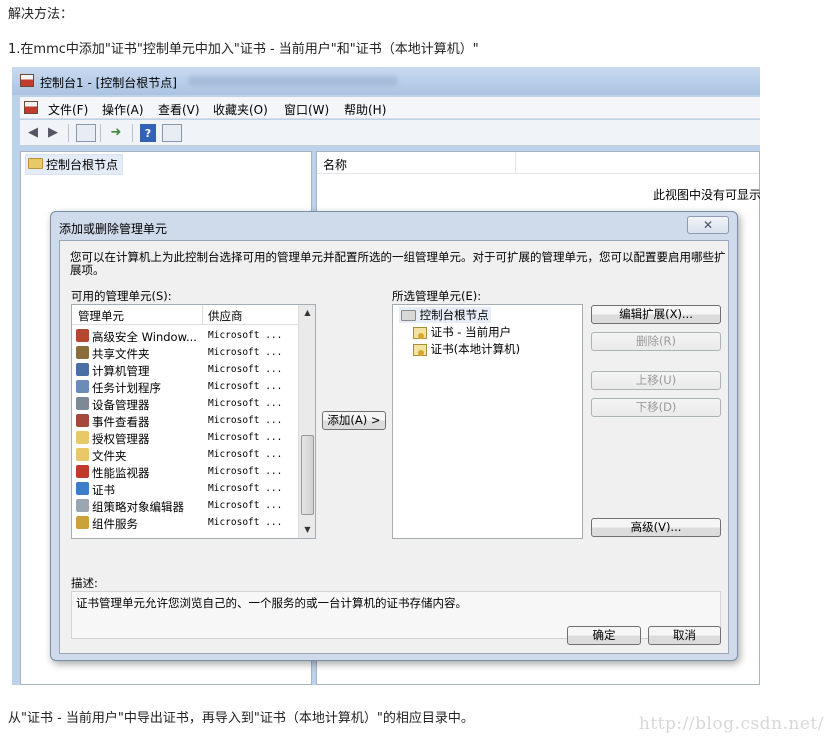 Image resolution: width=834 pixels, height=740 pixels. Describe the element at coordinates (241, 718) in the screenshot. I see `article-footer: 从"证书 - 当前用户"中导出证书，再导入到"证书（本地计算机）"的相应目录中。` at that location.